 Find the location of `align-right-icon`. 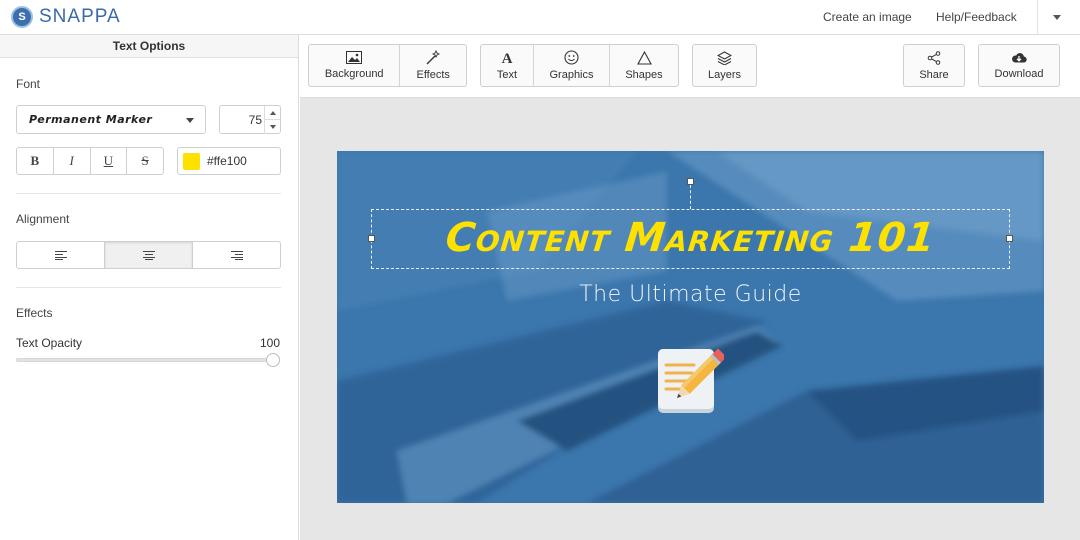

align-right-icon is located at coordinates (236, 255).